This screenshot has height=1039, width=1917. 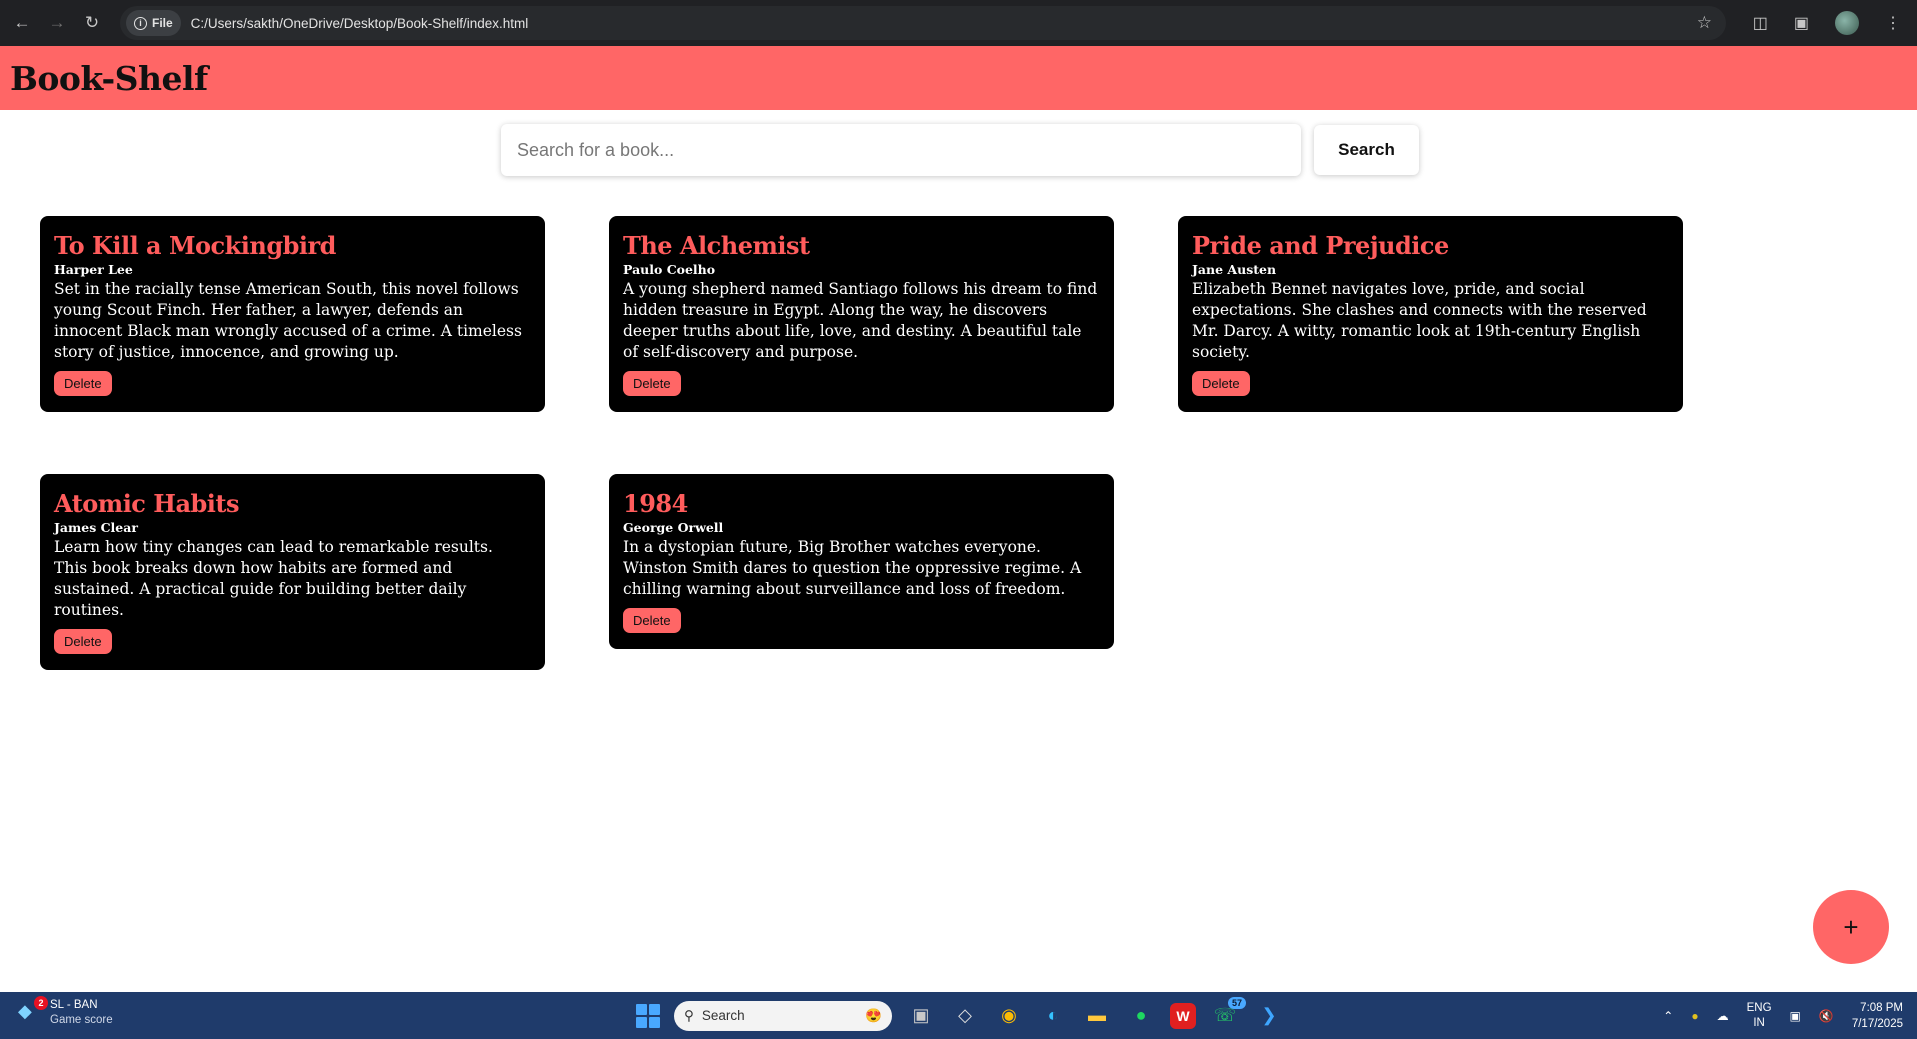 What do you see at coordinates (673, 527) in the screenshot?
I see `book-author: George Orwell` at bounding box center [673, 527].